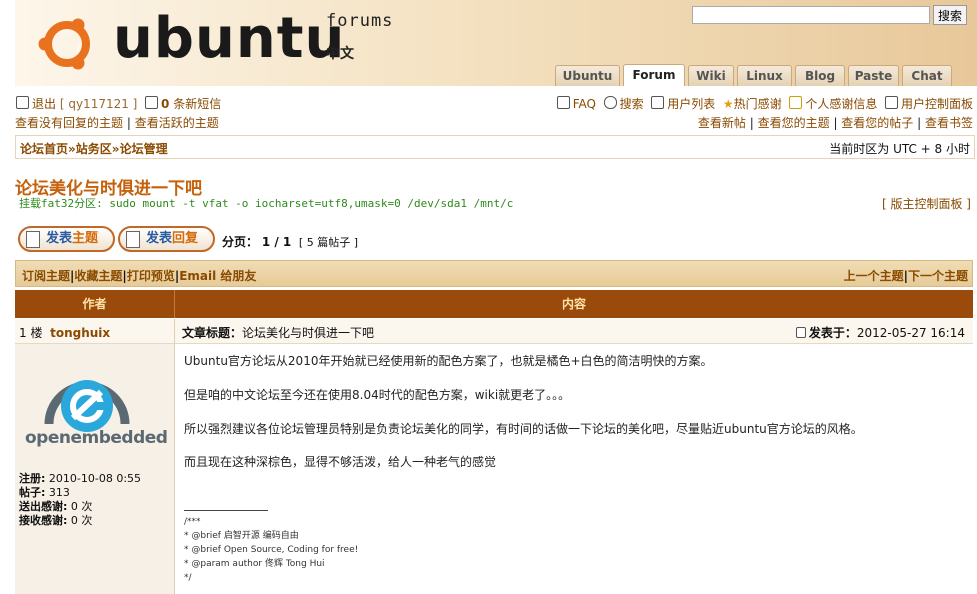 The image size is (977, 594). I want to click on search-icon, so click(610, 102).